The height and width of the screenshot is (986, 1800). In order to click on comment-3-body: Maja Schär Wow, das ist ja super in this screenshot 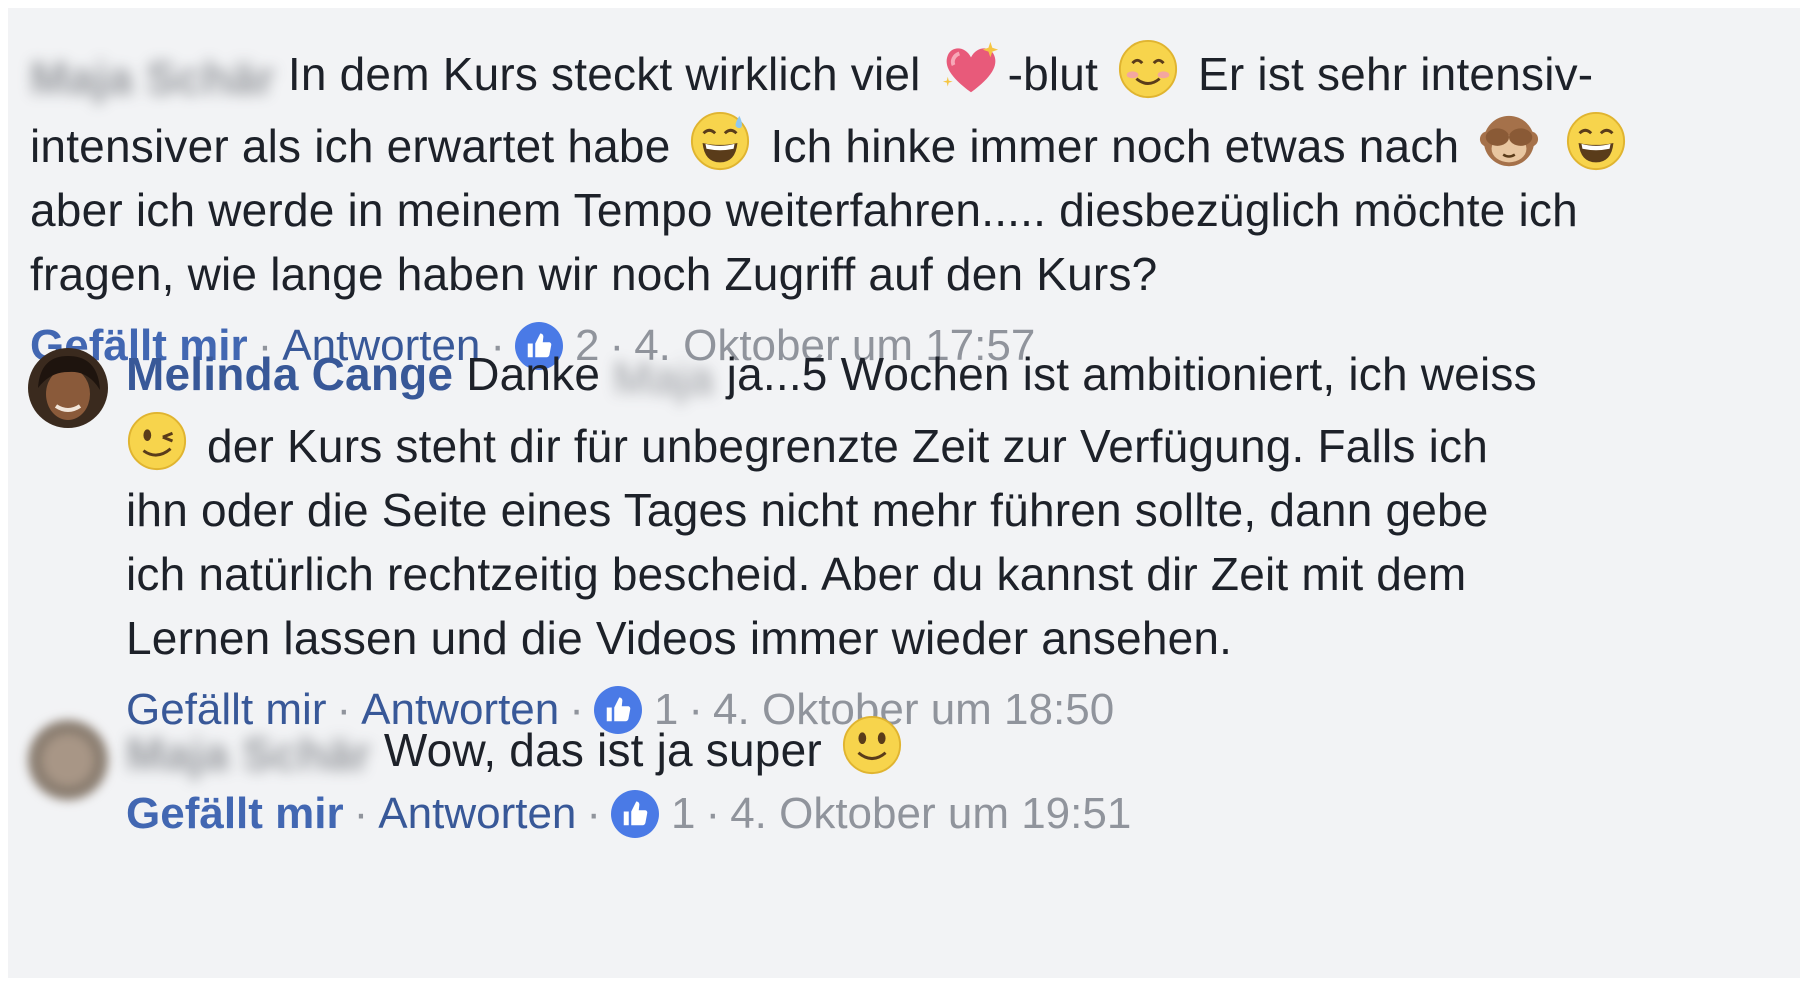, I will do `click(926, 750)`.